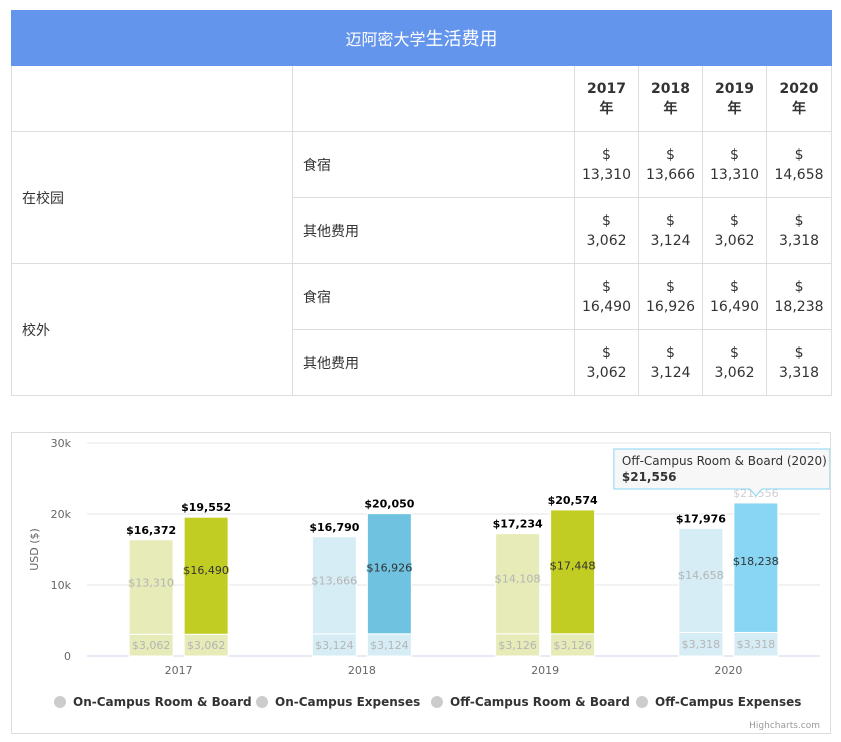 The width and height of the screenshot is (841, 742). I want to click on legend-item: On-Campus Expenses, so click(347, 702).